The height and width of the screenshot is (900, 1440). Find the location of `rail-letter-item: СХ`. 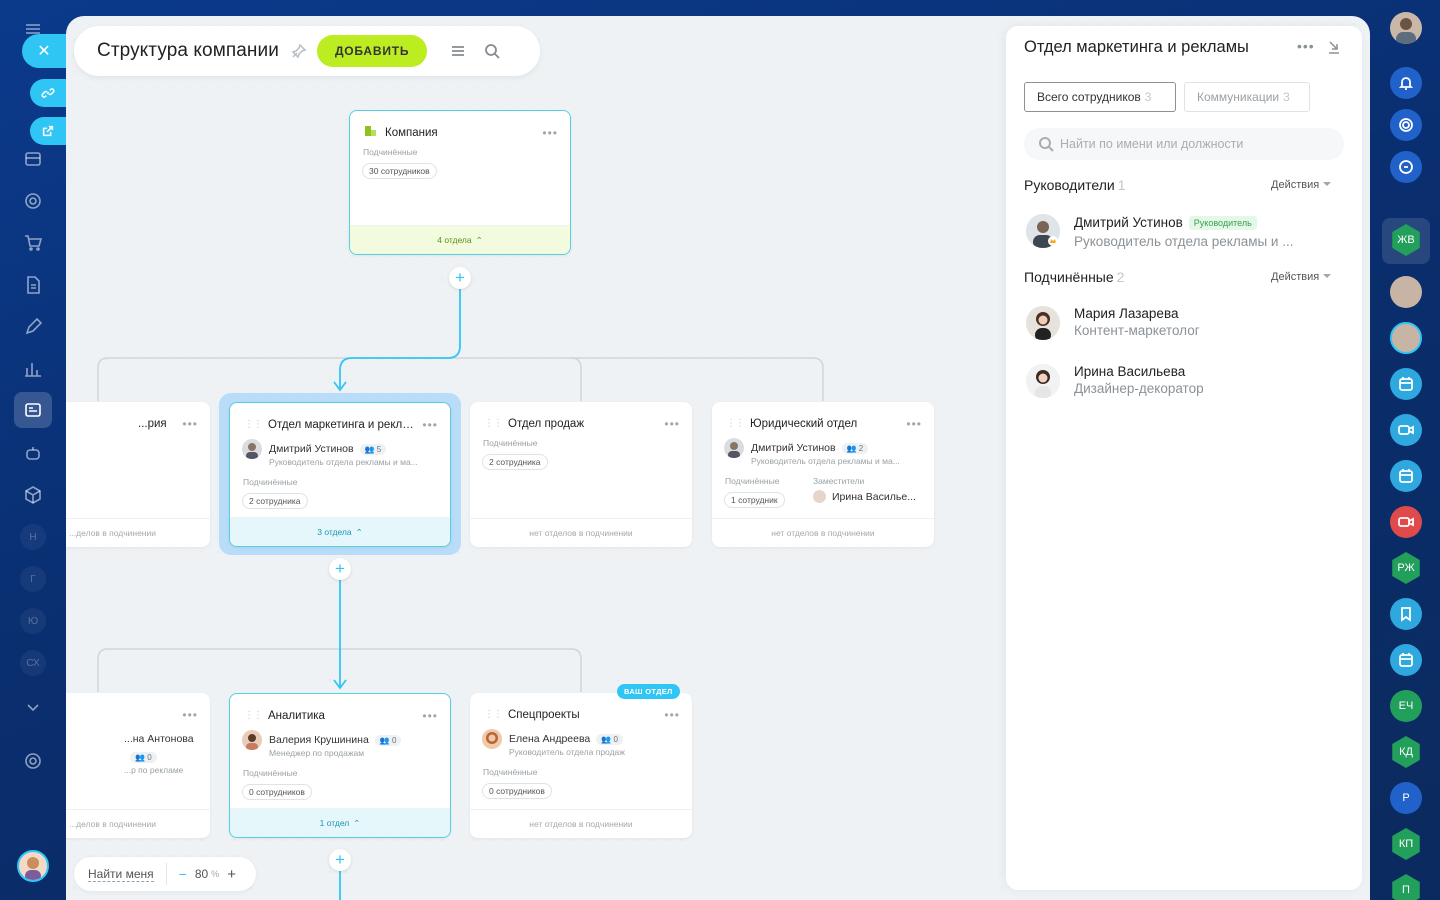

rail-letter-item: СХ is located at coordinates (33, 663).